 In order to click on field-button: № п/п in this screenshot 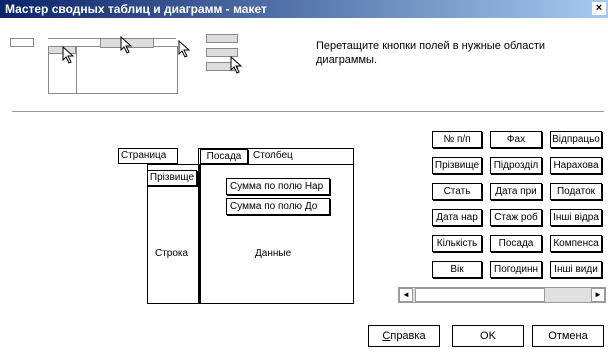, I will do `click(457, 139)`.